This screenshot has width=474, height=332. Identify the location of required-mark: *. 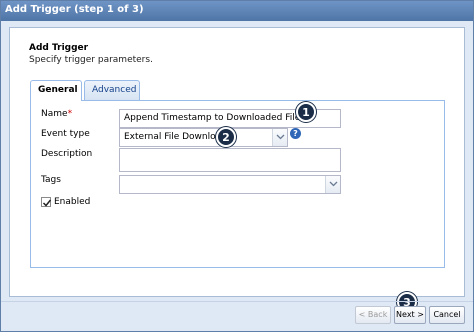
(70, 114).